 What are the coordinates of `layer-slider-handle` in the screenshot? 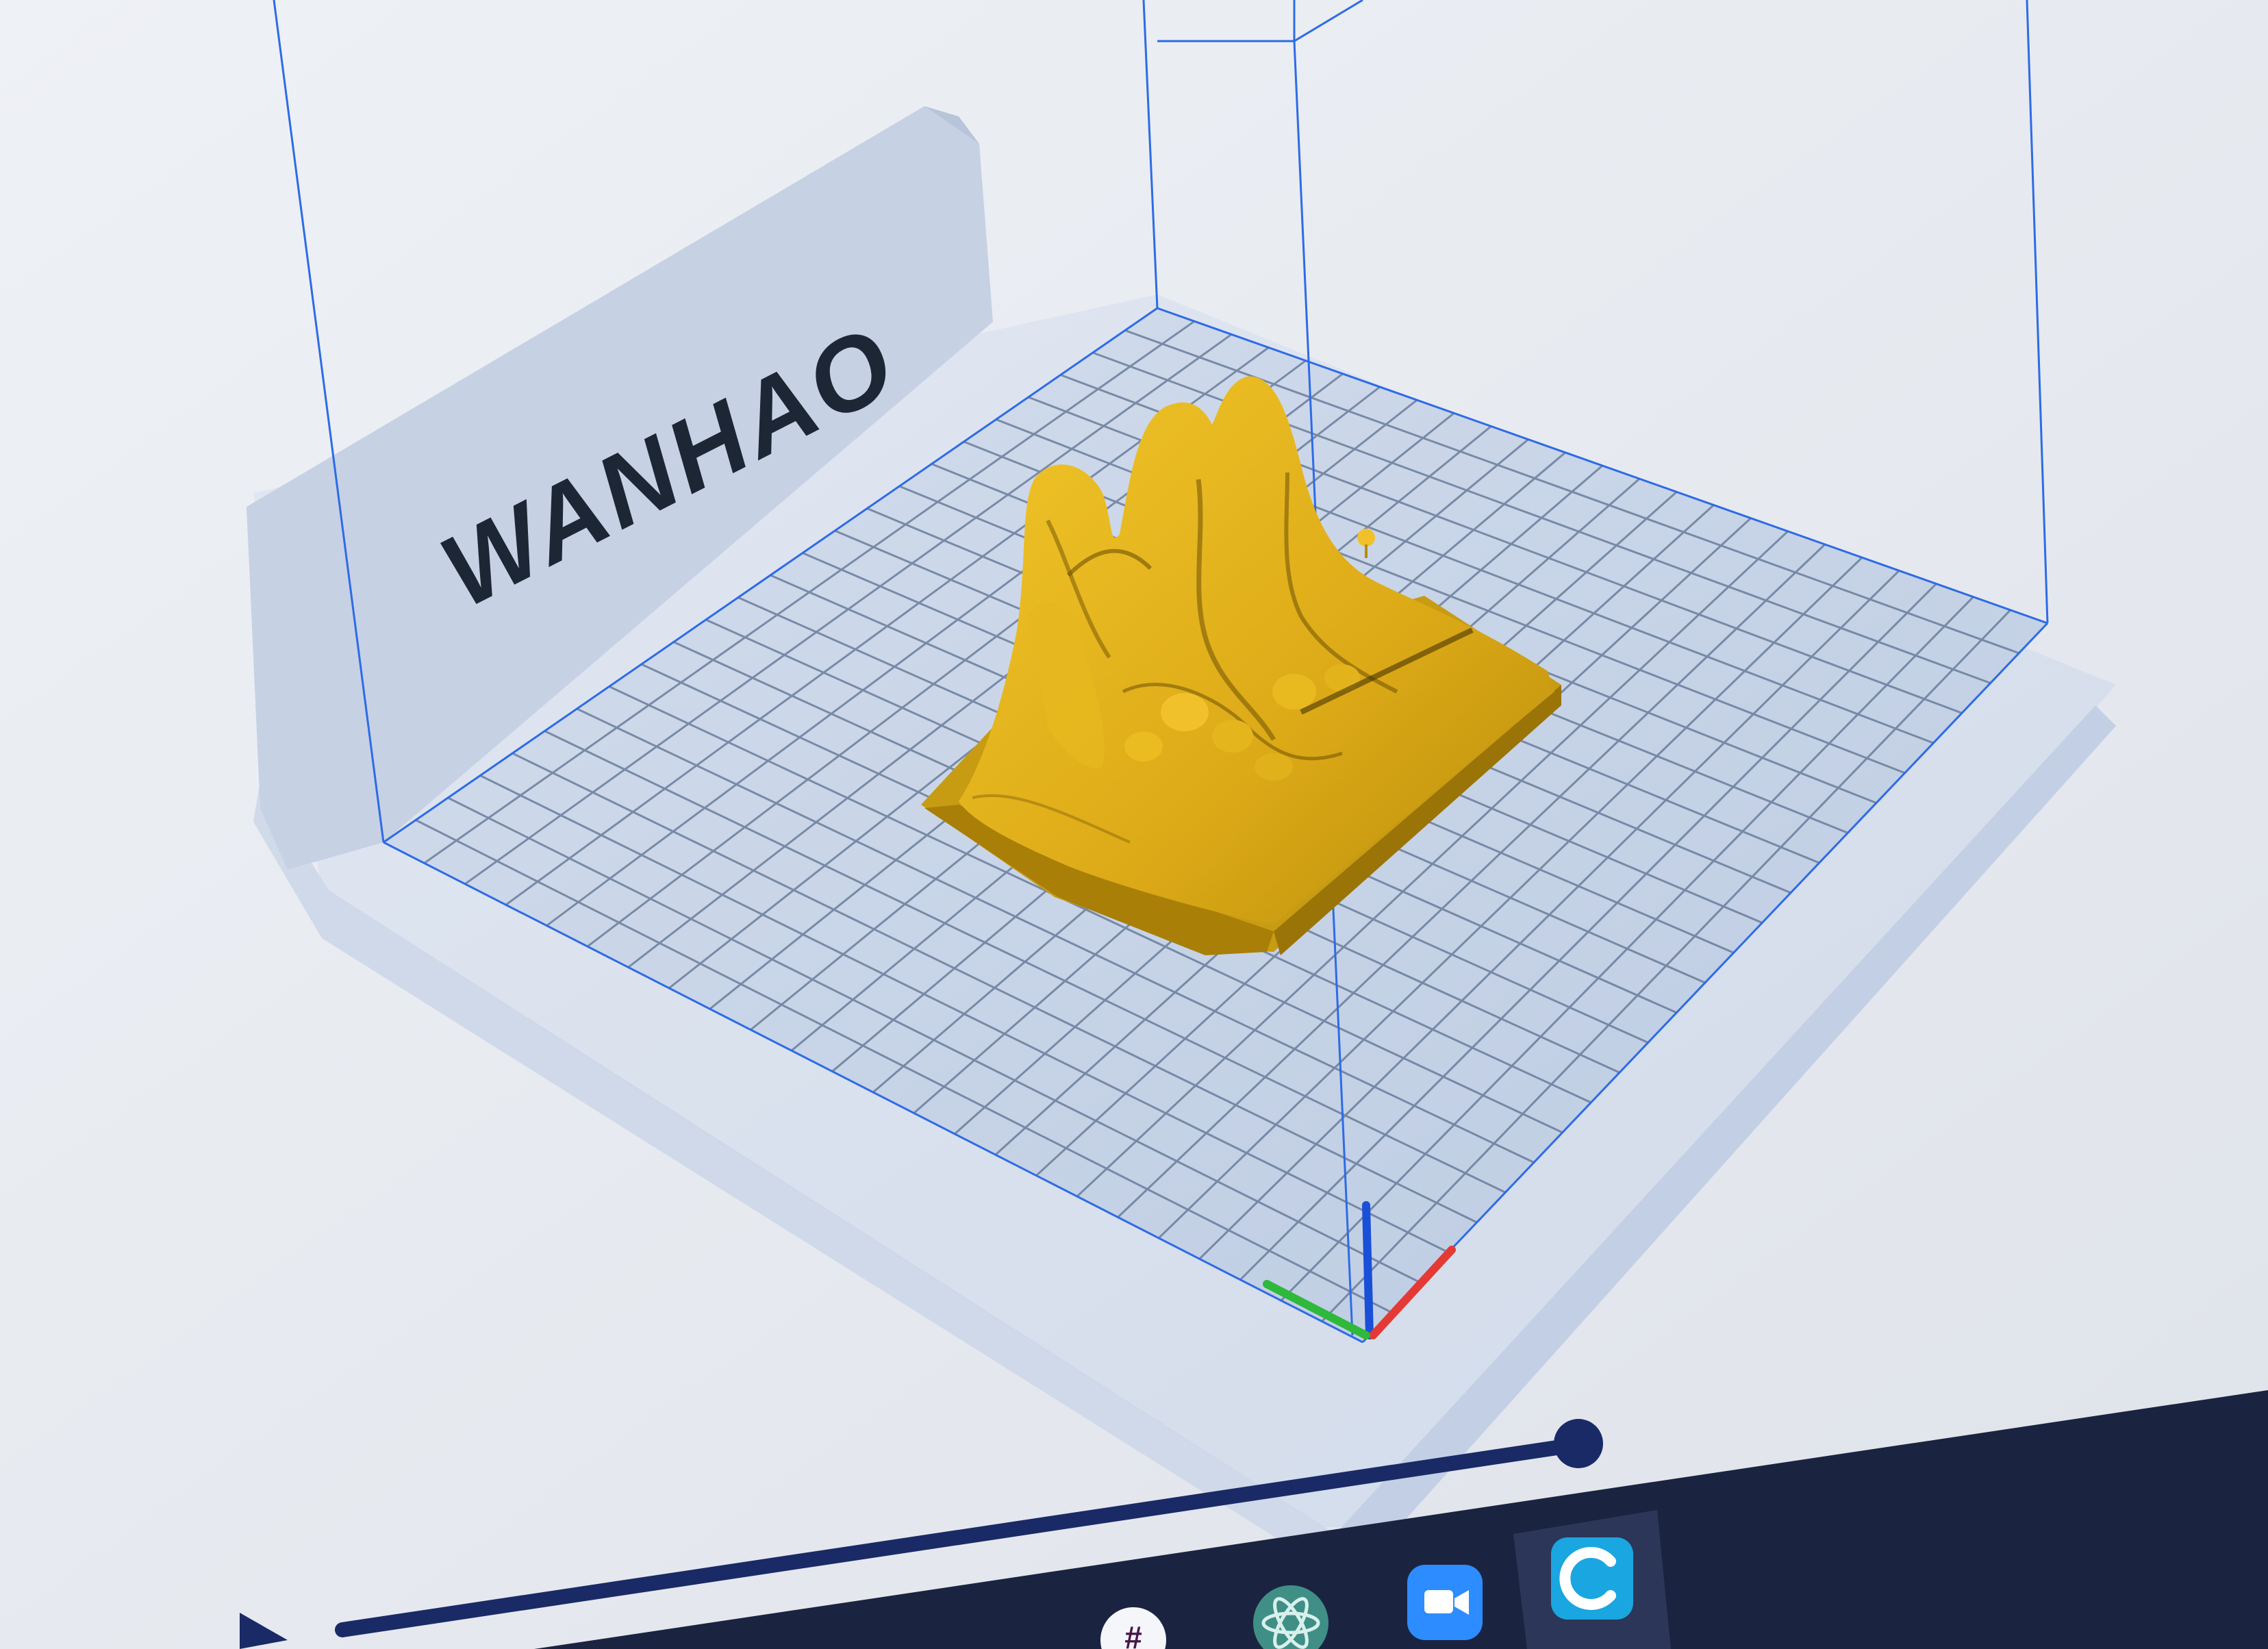 It's located at (1578, 1443).